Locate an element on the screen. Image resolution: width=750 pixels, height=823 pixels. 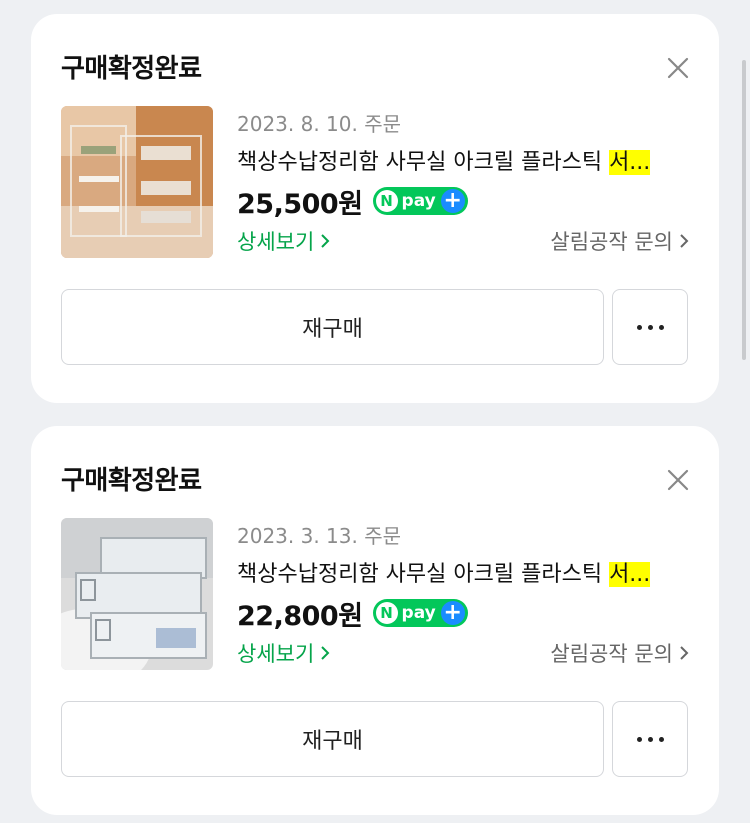
scrollbar is located at coordinates (744, 210).